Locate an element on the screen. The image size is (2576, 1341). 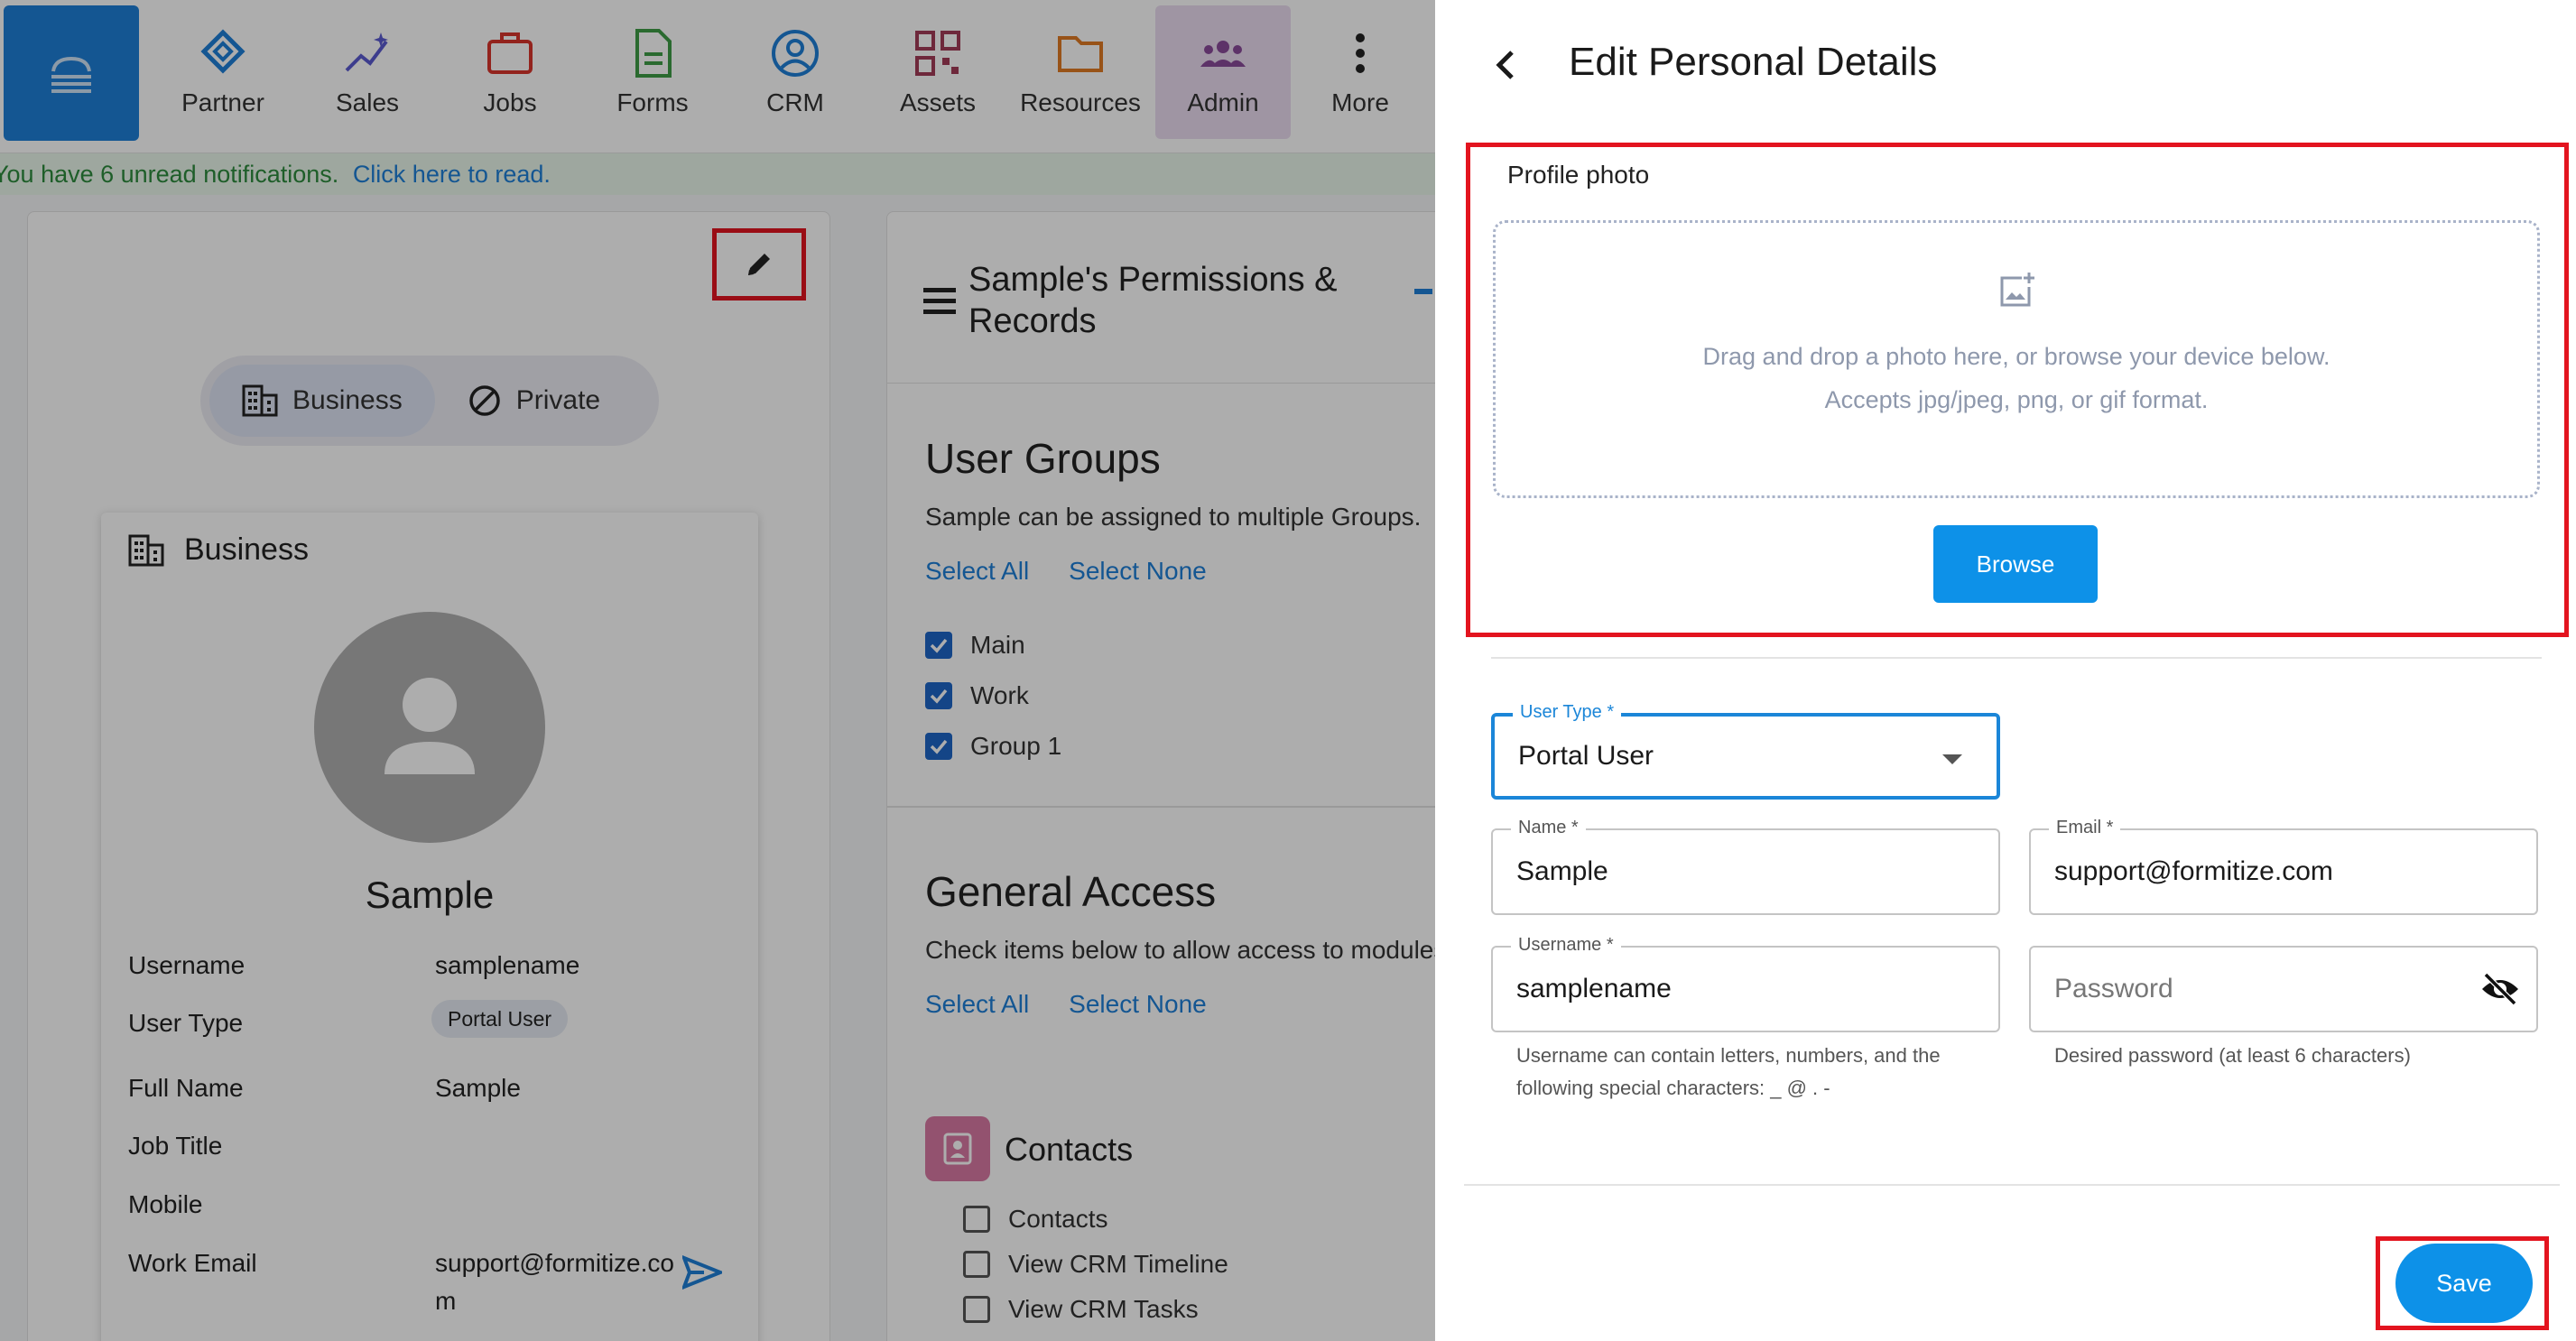
password-field: Password is located at coordinates (2283, 989).